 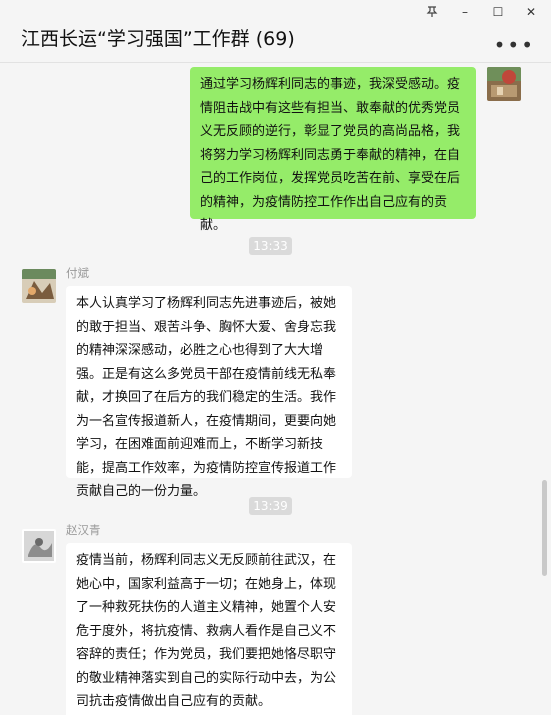 I want to click on more-options-button: •••, so click(x=514, y=45).